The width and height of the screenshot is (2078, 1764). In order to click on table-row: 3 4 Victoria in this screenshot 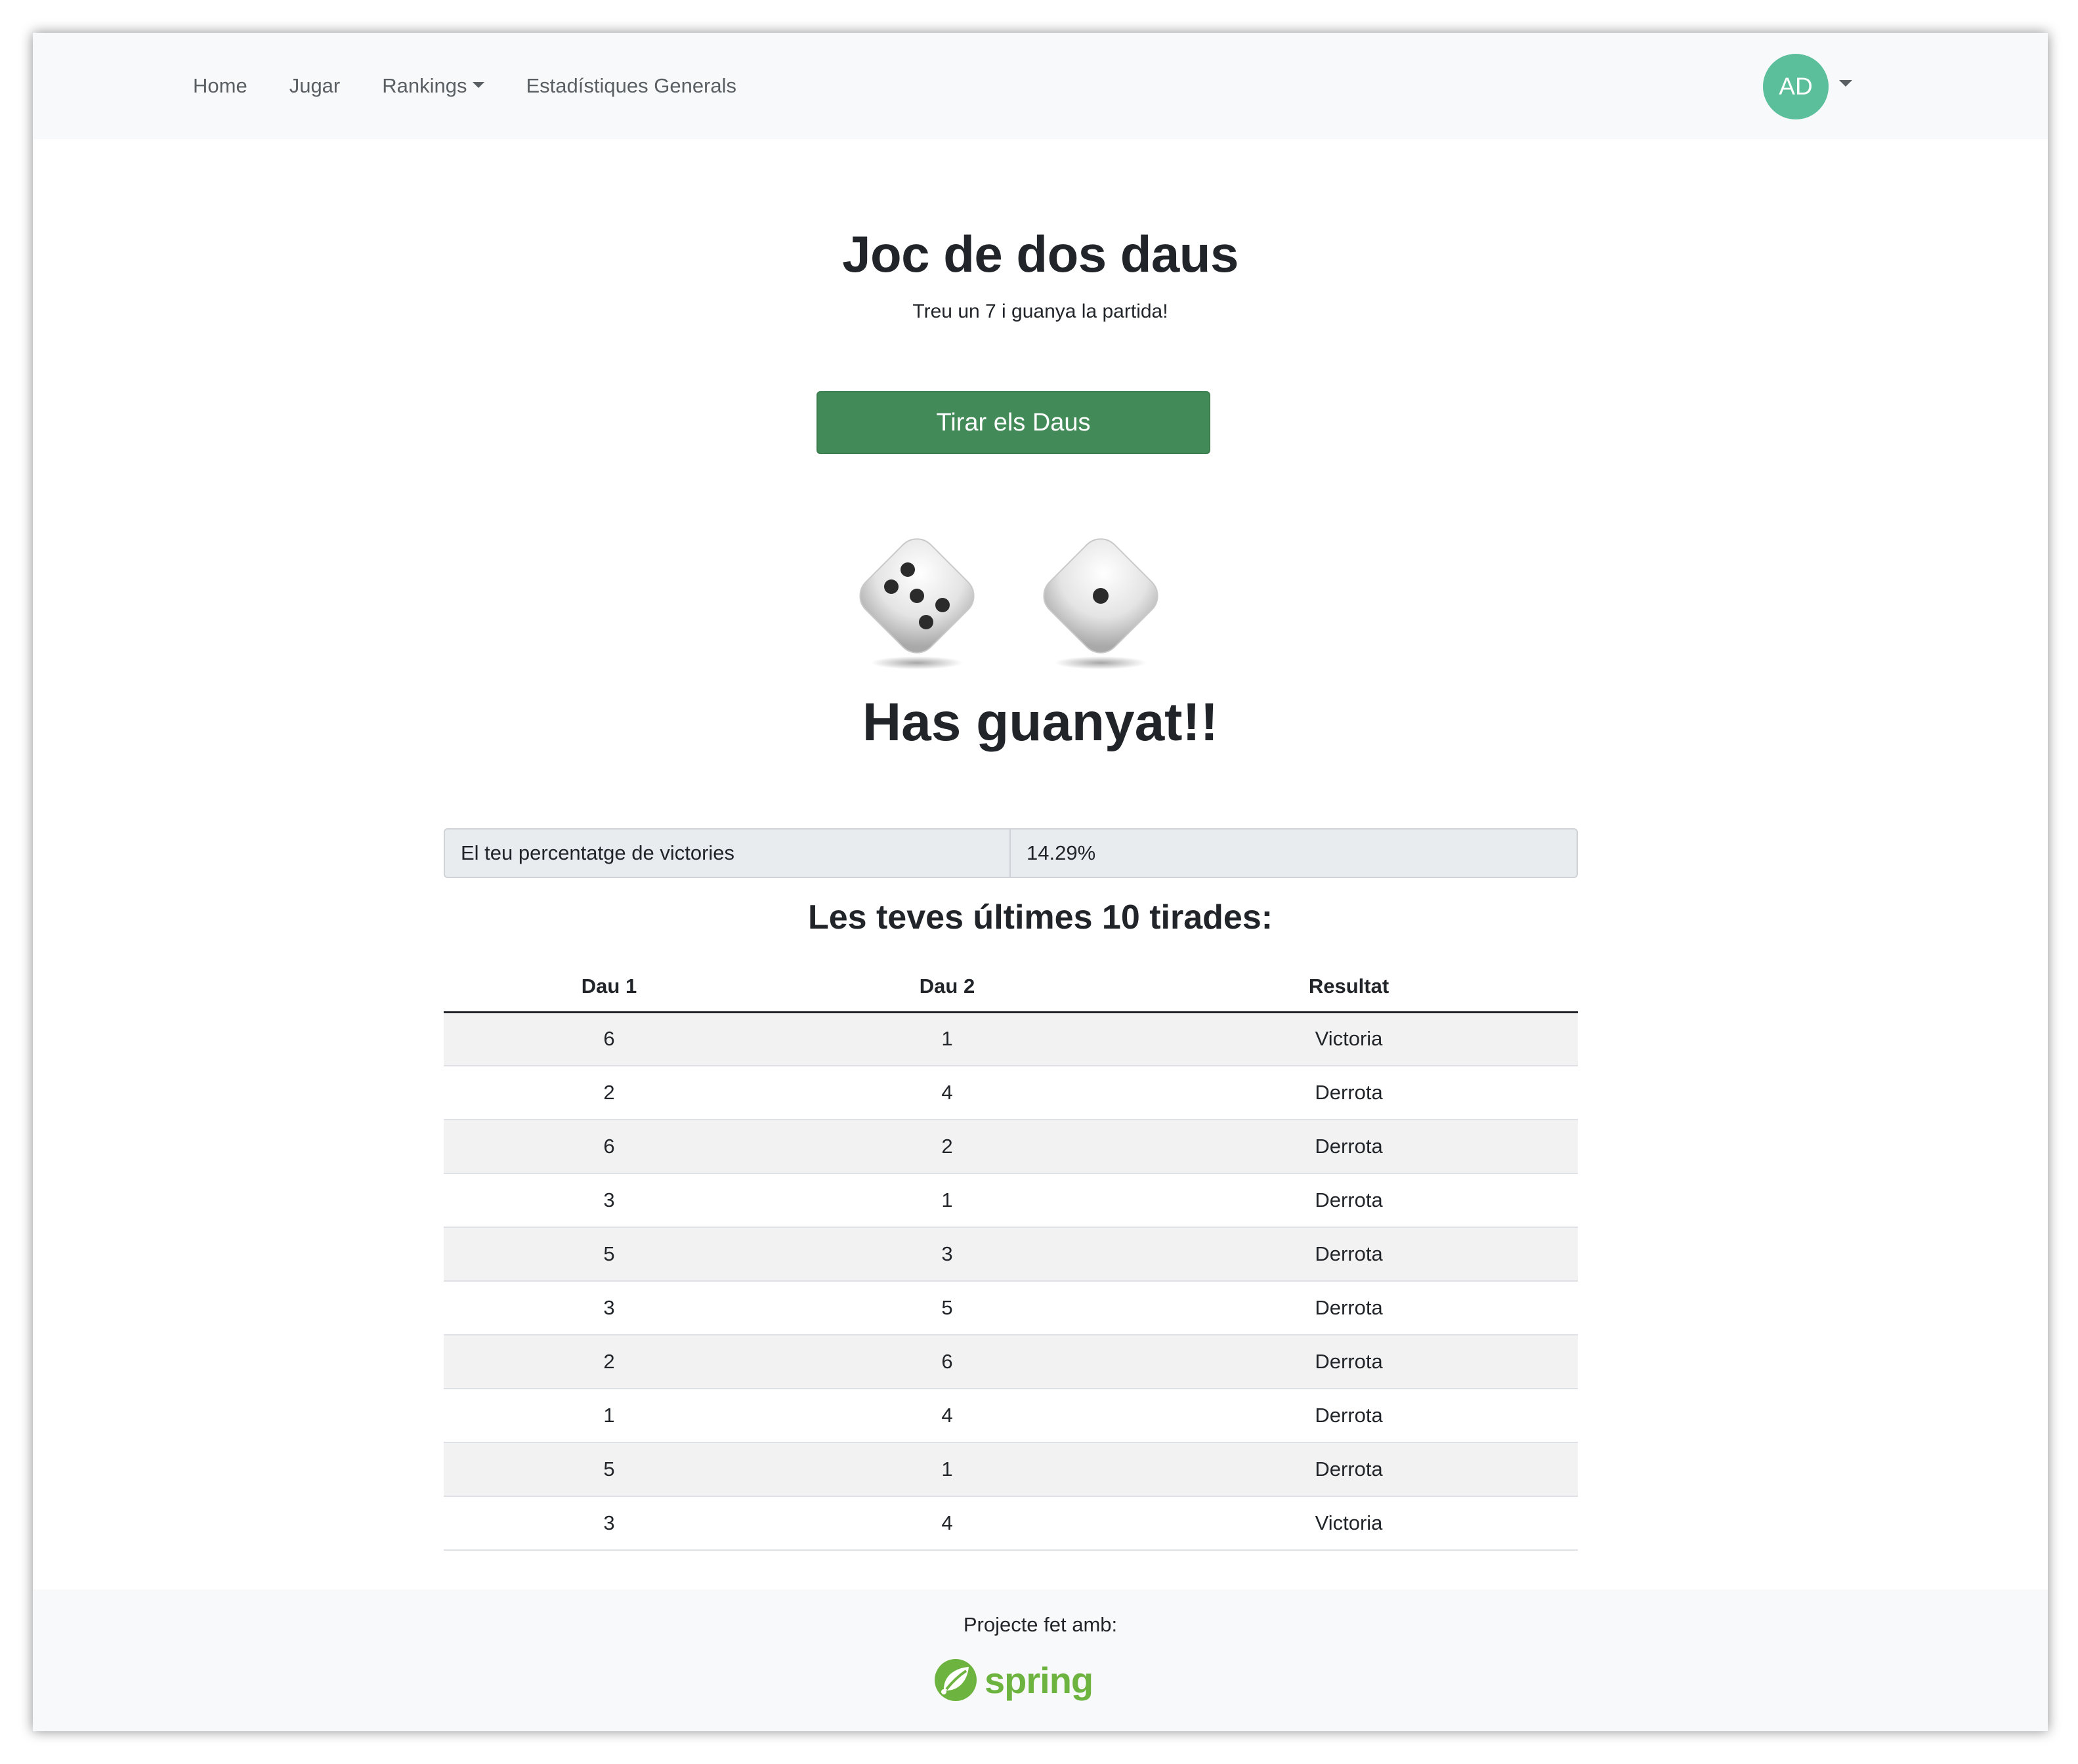, I will do `click(1011, 1523)`.